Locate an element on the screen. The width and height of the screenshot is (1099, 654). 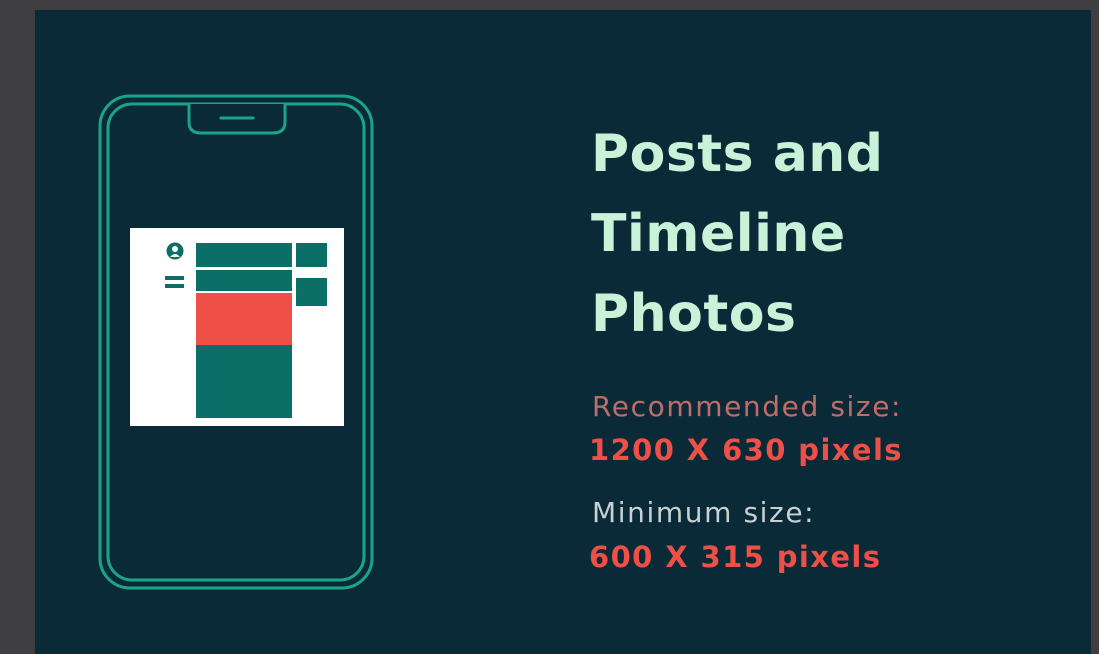
page-title: Posts and Timeline Photos is located at coordinates (737, 234).